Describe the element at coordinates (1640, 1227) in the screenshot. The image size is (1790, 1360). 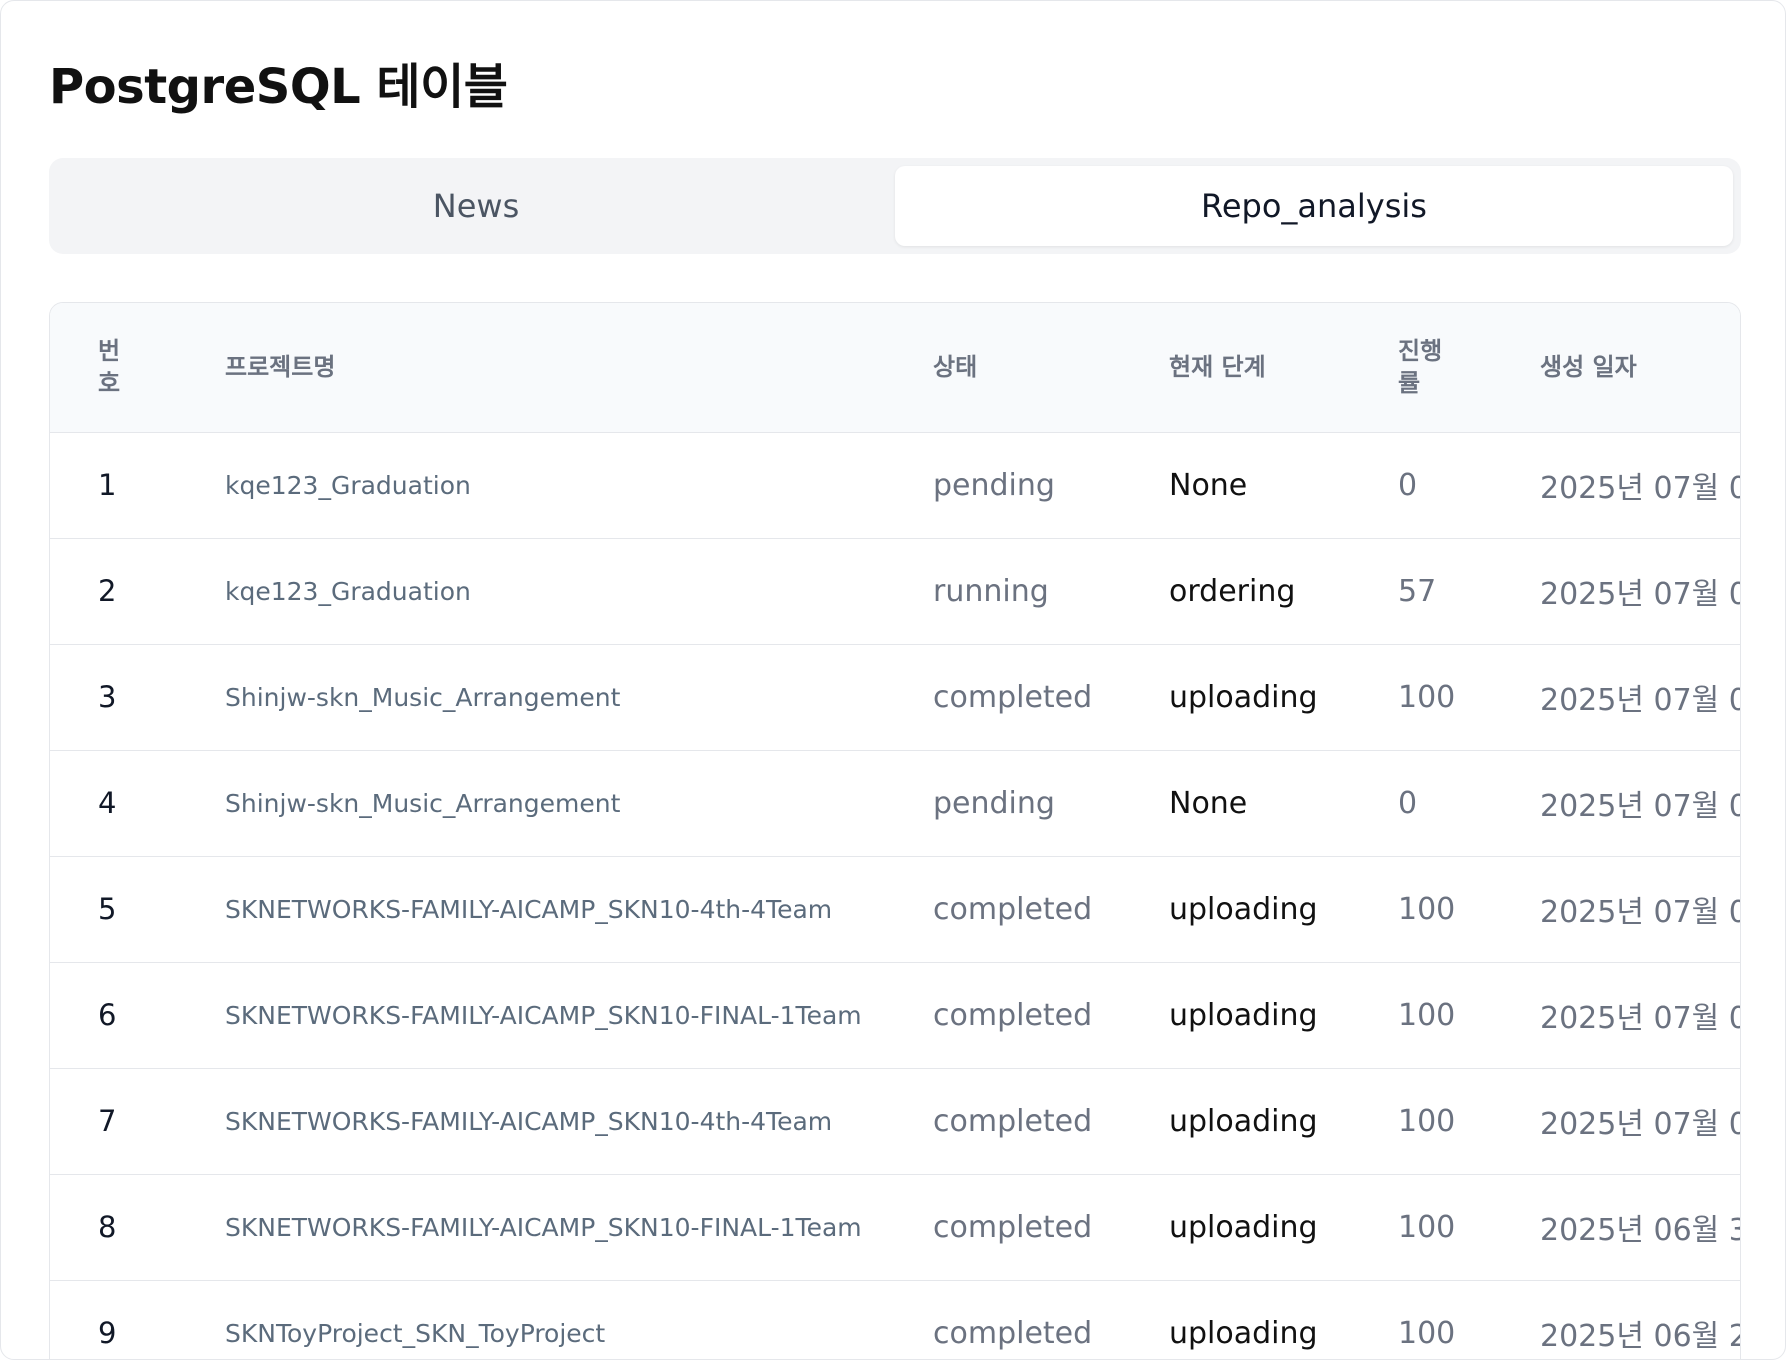
I see `cell-created: 2025년 06월 30` at that location.